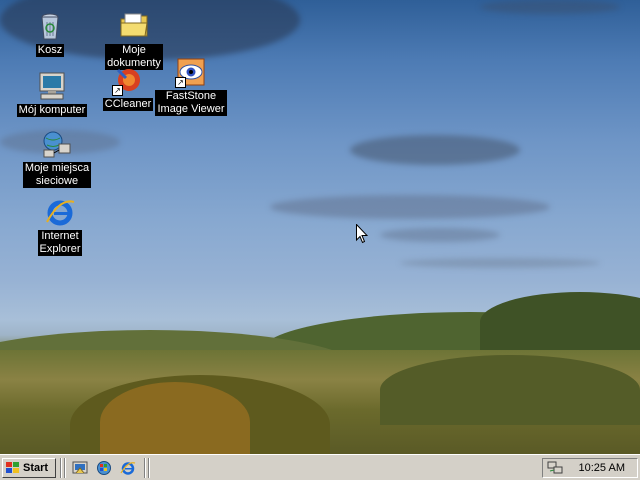 The image size is (640, 480). Describe the element at coordinates (57, 175) in the screenshot. I see `desktop-icon-label: Moje miejsca sieciowe` at that location.